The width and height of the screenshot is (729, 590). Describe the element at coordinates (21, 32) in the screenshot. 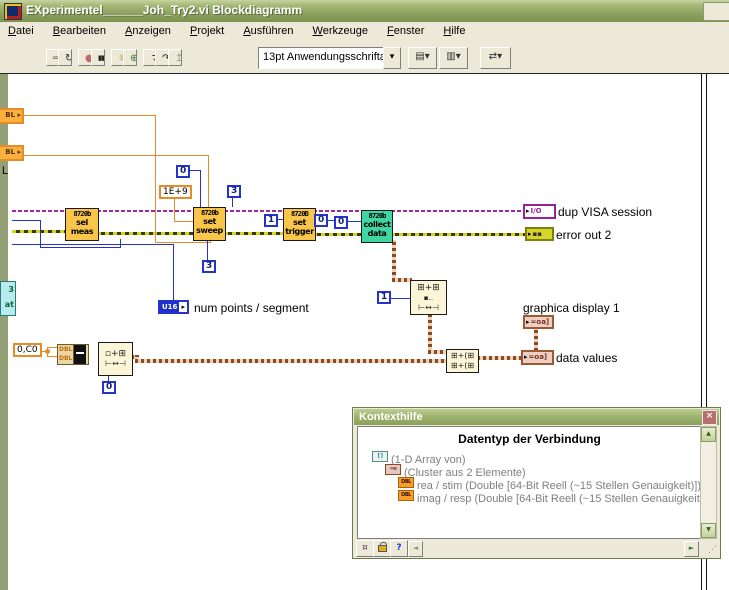

I see `menu-datei: Datei` at that location.